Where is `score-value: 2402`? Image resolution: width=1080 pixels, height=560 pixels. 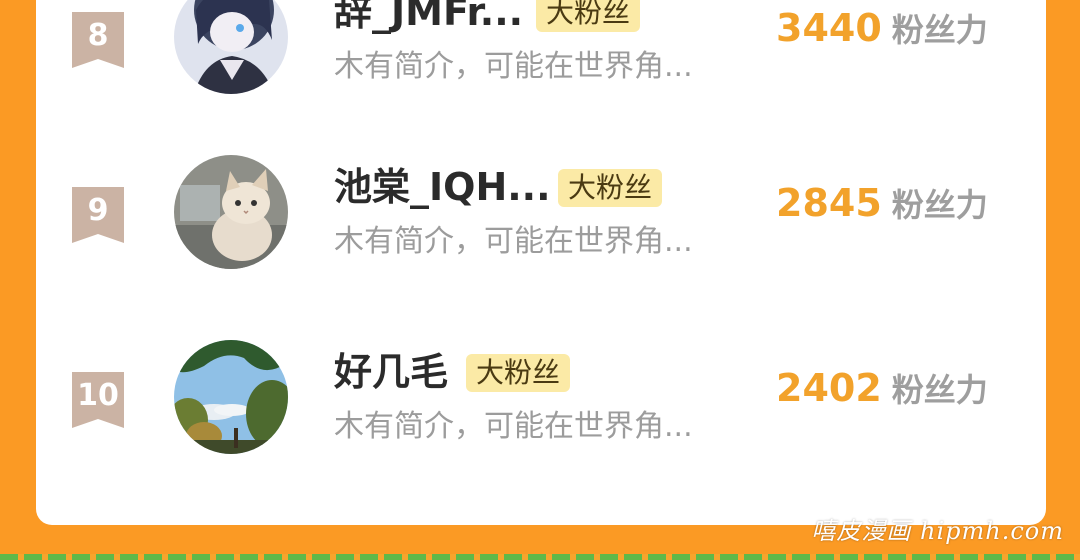
score-value: 2402 is located at coordinates (829, 388).